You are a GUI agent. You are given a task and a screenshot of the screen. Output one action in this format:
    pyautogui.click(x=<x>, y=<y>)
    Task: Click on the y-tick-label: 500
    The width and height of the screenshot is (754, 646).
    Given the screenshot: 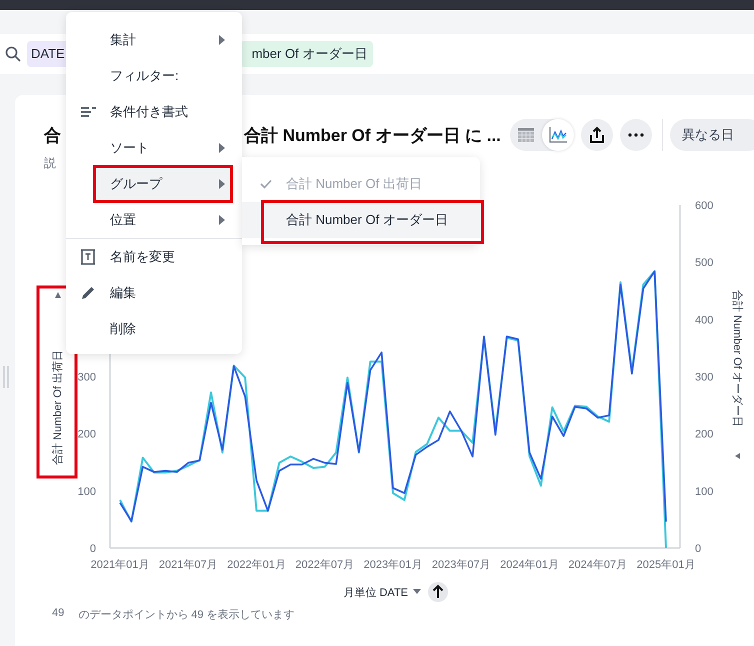 What is the action you would take?
    pyautogui.click(x=704, y=263)
    